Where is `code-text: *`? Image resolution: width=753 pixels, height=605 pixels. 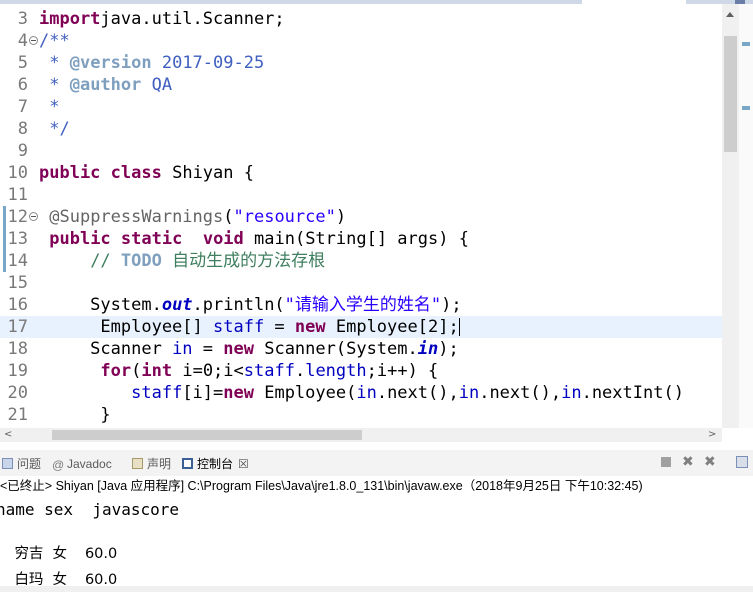
code-text: * is located at coordinates (49, 107).